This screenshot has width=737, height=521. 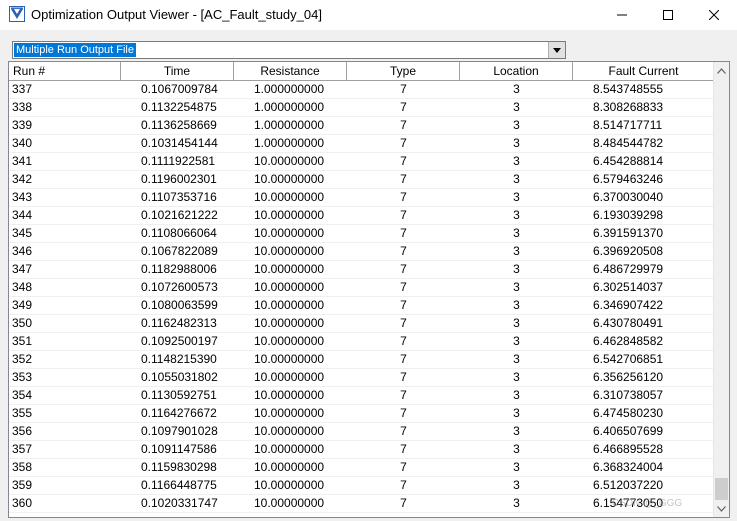 I want to click on table-row: 356 0.1097901028 10.00000000 7 3 6.406507699, so click(x=362, y=432).